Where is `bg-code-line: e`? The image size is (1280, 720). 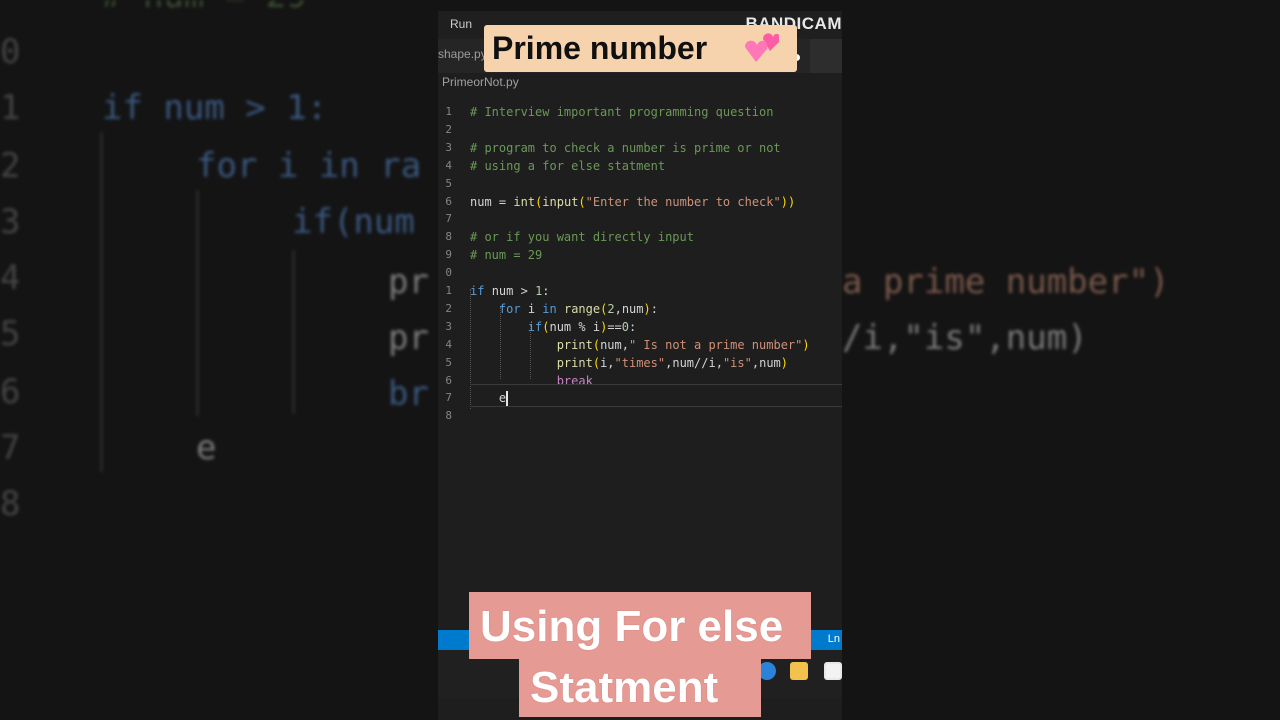 bg-code-line: e is located at coordinates (206, 448).